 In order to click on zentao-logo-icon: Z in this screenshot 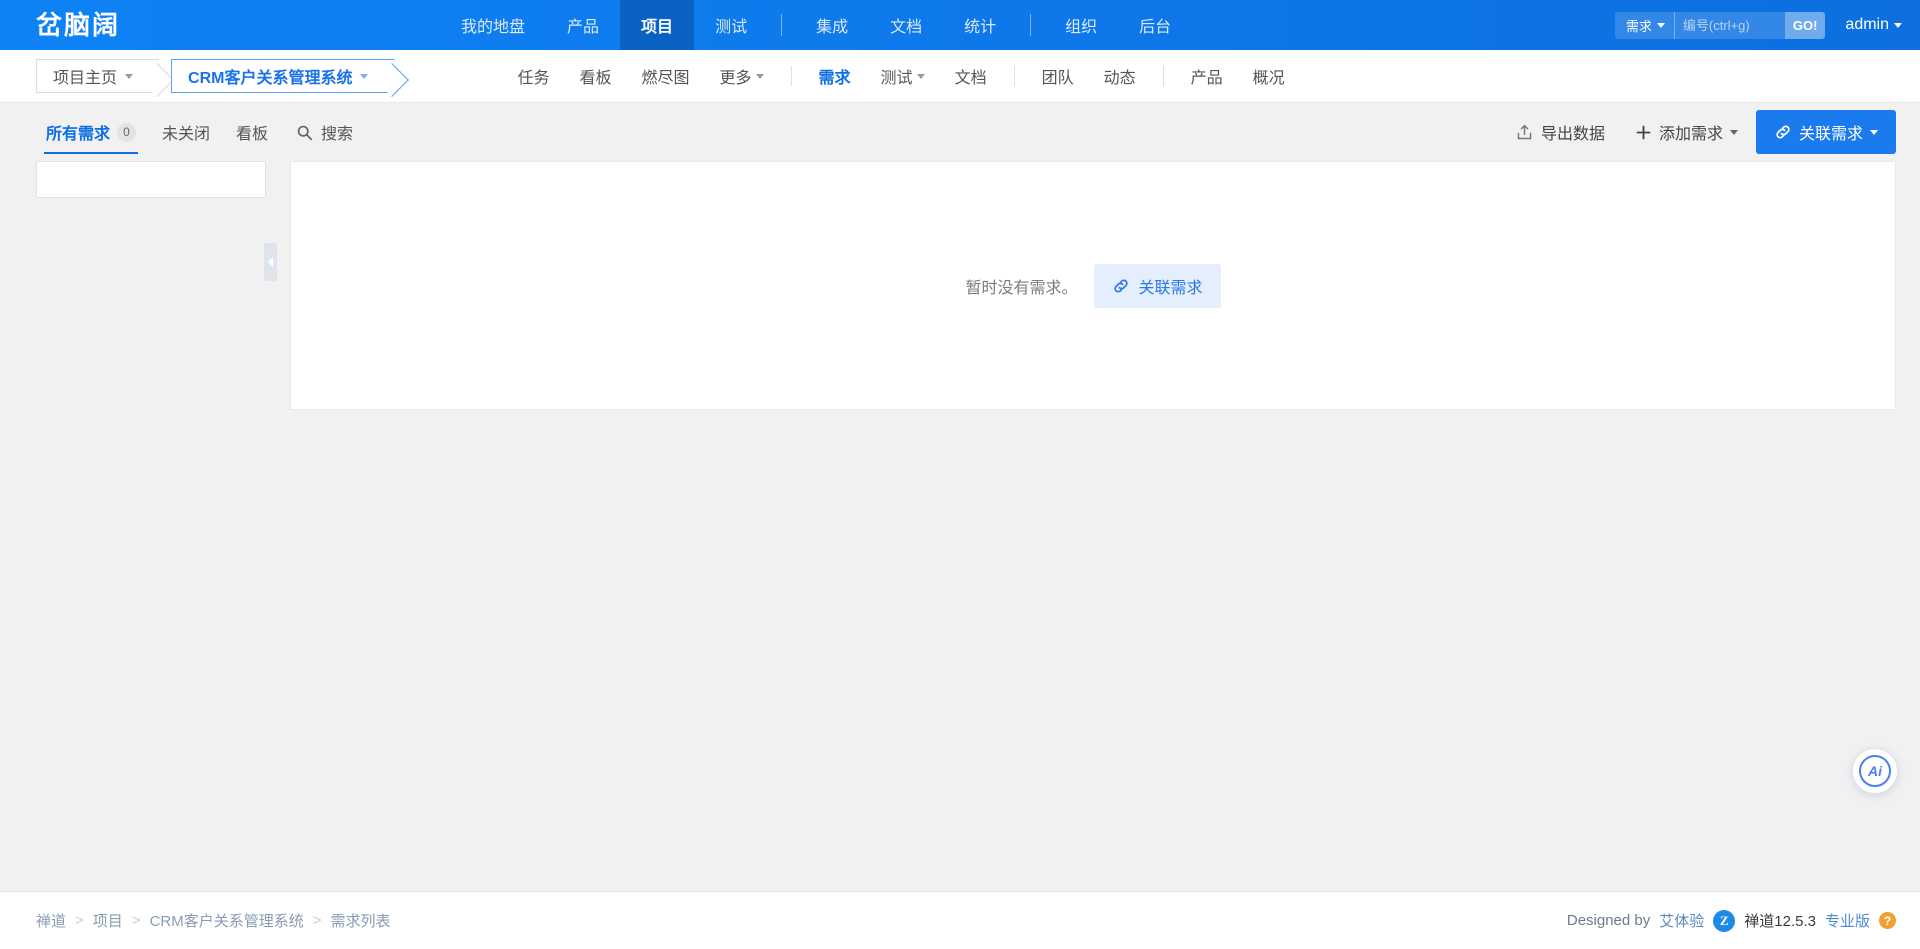, I will do `click(1724, 920)`.